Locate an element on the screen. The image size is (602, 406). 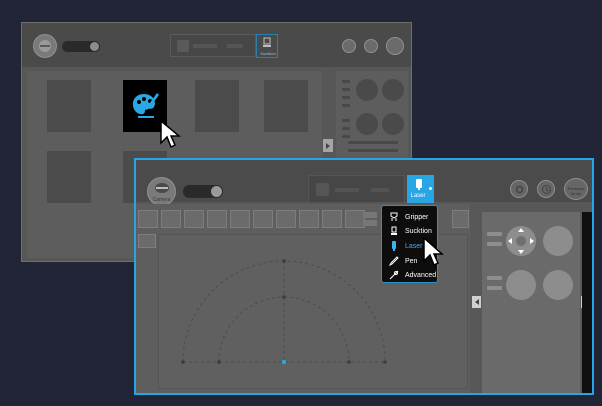
direction-arrows-icon is located at coordinates (521, 241).